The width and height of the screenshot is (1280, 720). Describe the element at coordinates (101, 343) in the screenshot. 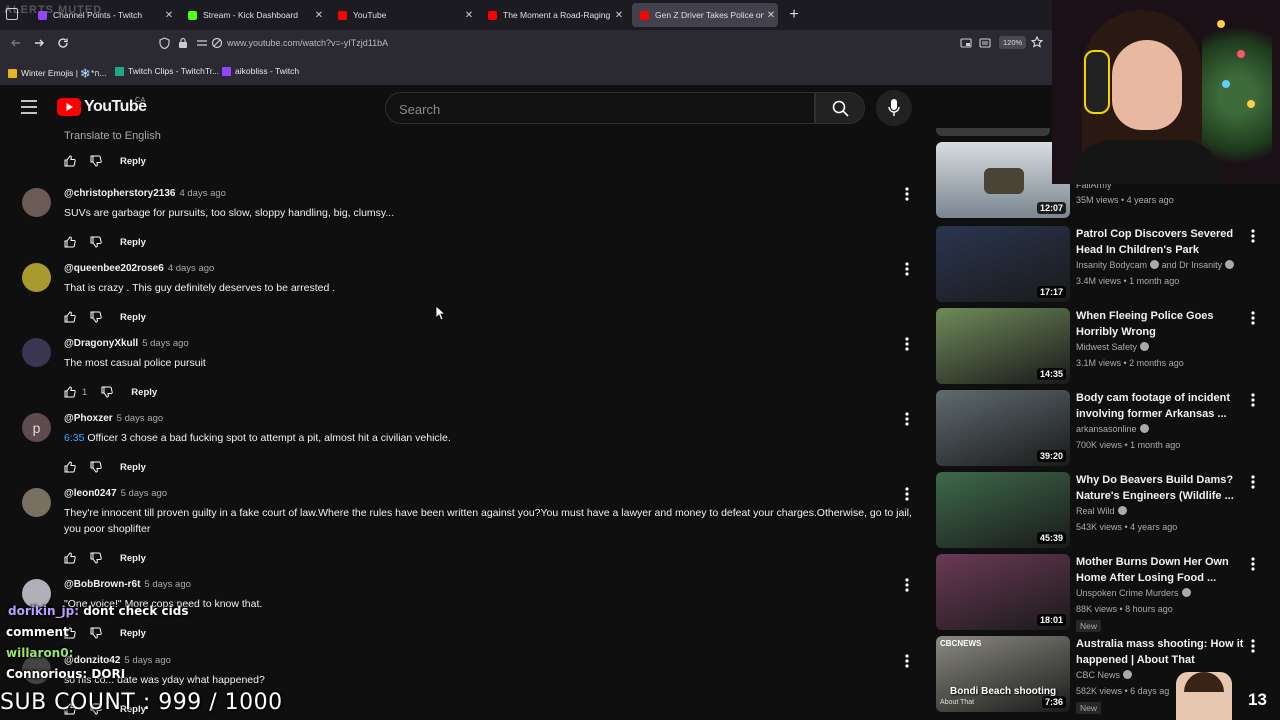

I see `comment-author: @DragonyXkull` at that location.